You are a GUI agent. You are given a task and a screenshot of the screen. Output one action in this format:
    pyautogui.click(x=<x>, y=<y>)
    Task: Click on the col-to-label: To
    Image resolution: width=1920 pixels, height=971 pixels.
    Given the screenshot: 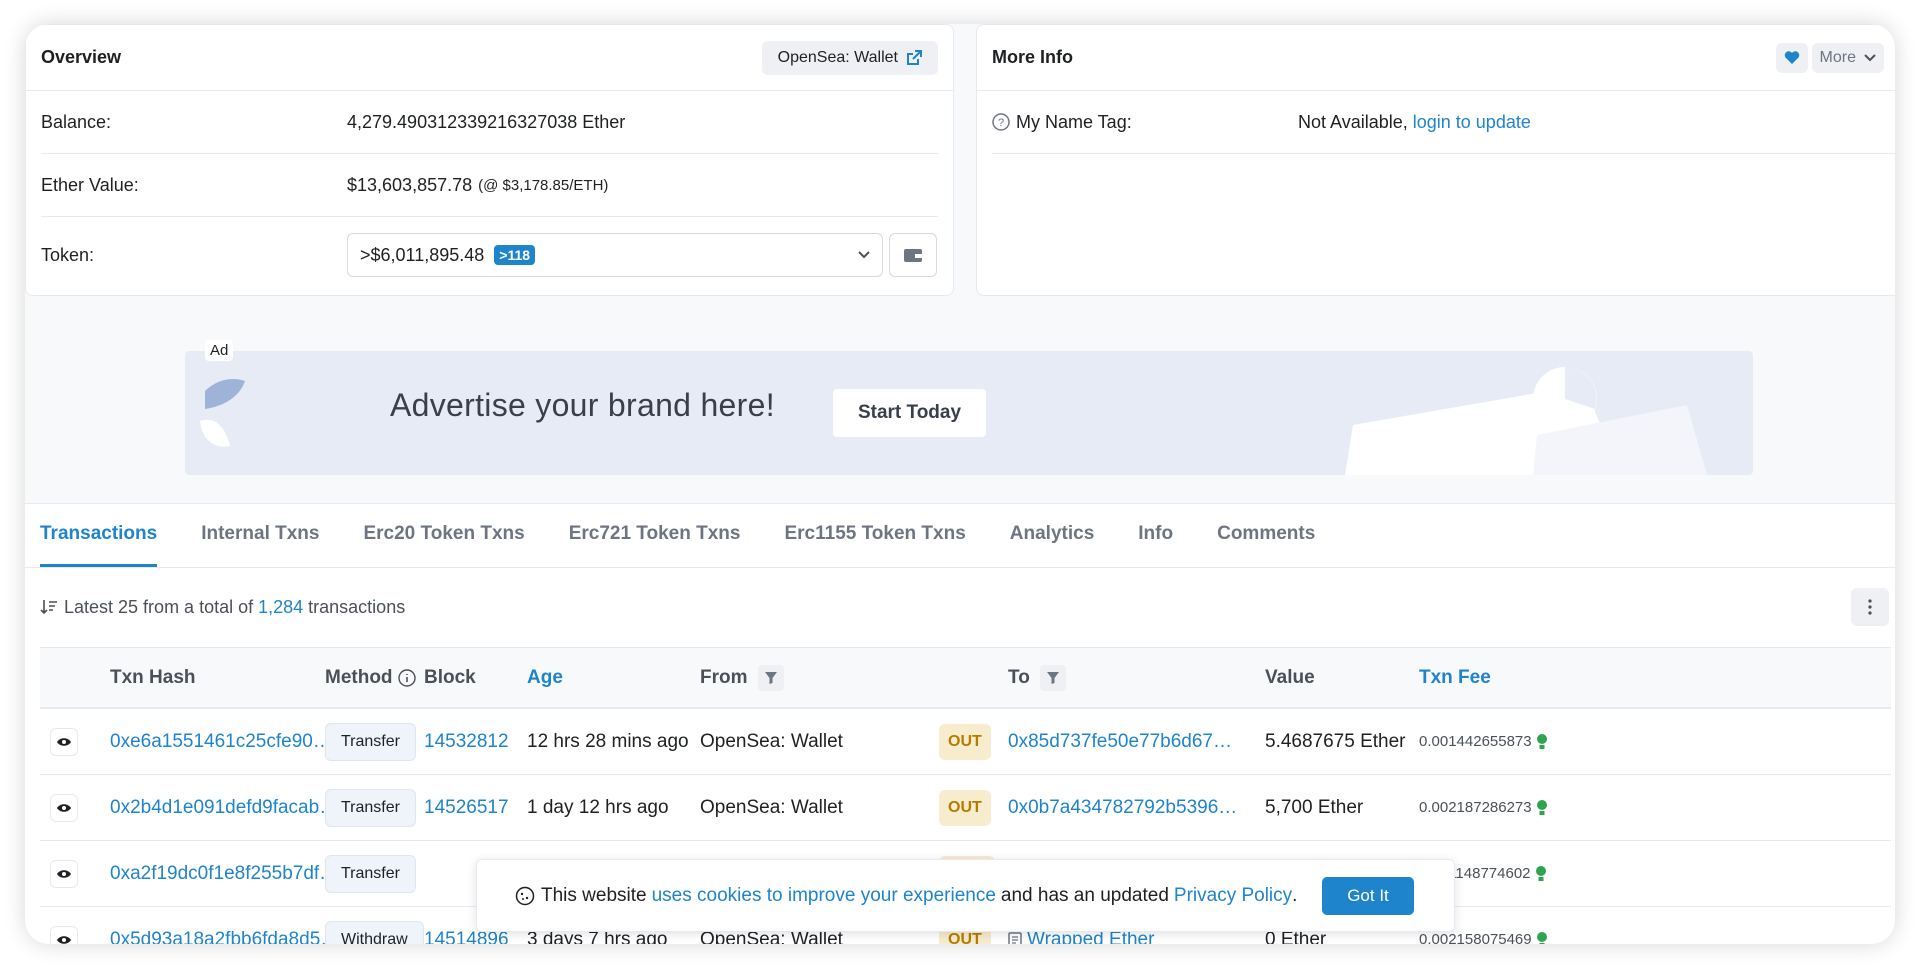 What is the action you would take?
    pyautogui.click(x=1019, y=677)
    